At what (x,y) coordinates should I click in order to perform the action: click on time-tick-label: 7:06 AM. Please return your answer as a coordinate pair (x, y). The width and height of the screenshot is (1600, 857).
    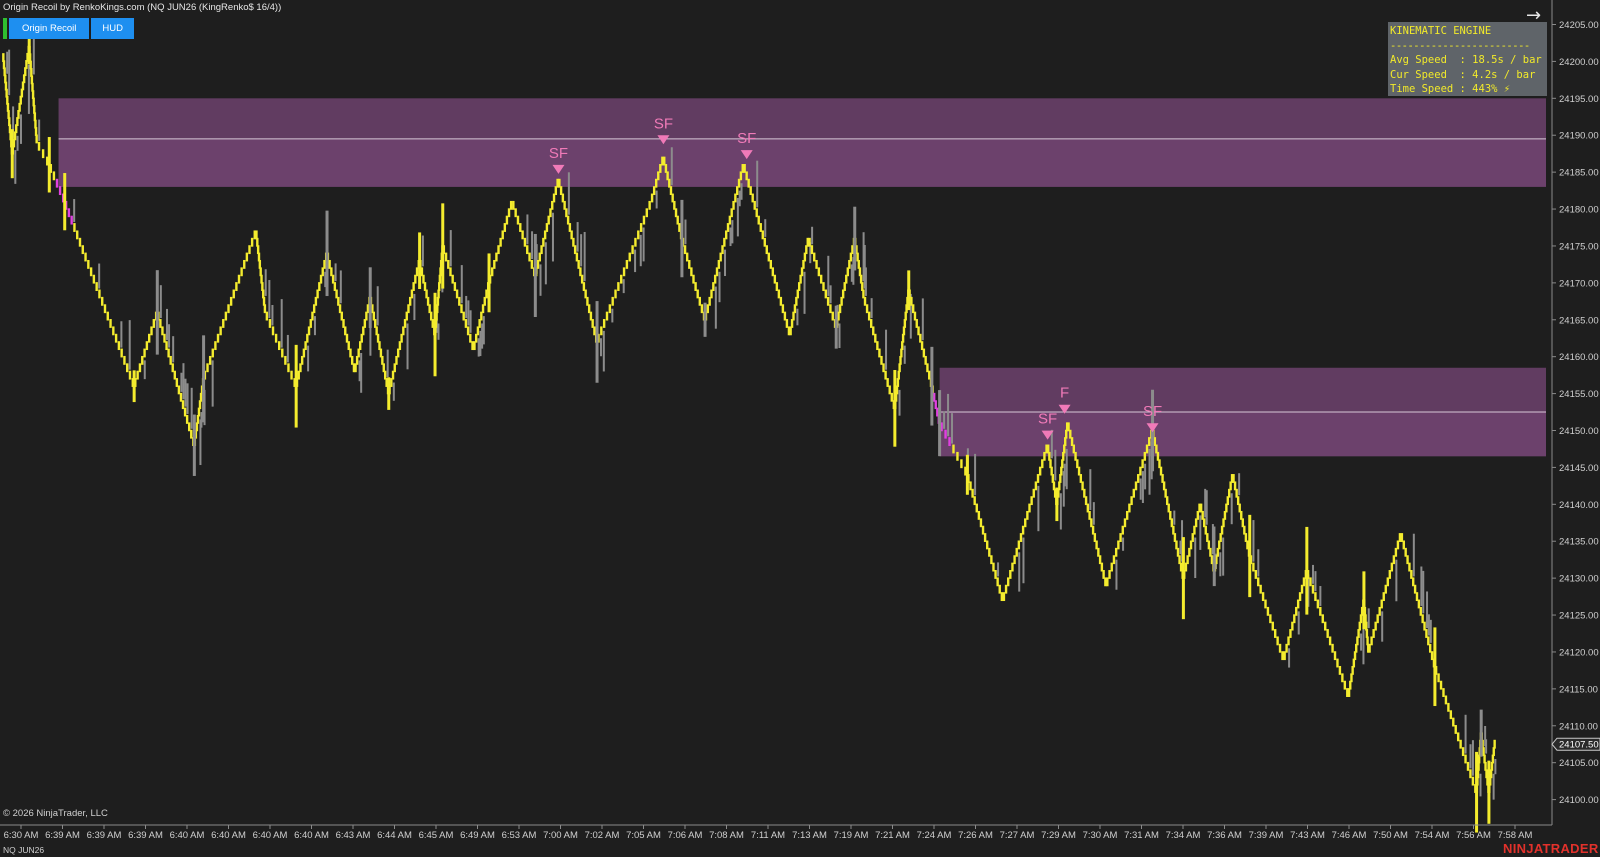
    Looking at the image, I should click on (685, 835).